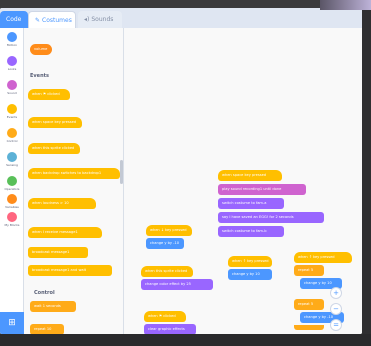 Image resolution: width=371 pixels, height=346 pixels. I want to click on category-events: Events, so click(12, 114).